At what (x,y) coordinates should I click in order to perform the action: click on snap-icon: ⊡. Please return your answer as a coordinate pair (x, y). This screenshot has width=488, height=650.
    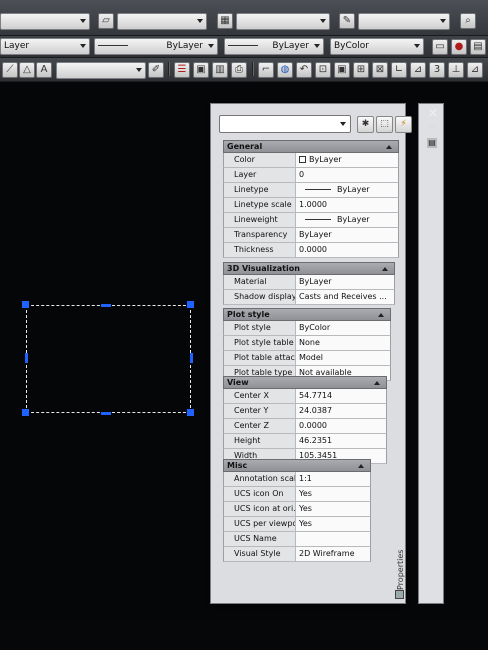
    Looking at the image, I should click on (323, 70).